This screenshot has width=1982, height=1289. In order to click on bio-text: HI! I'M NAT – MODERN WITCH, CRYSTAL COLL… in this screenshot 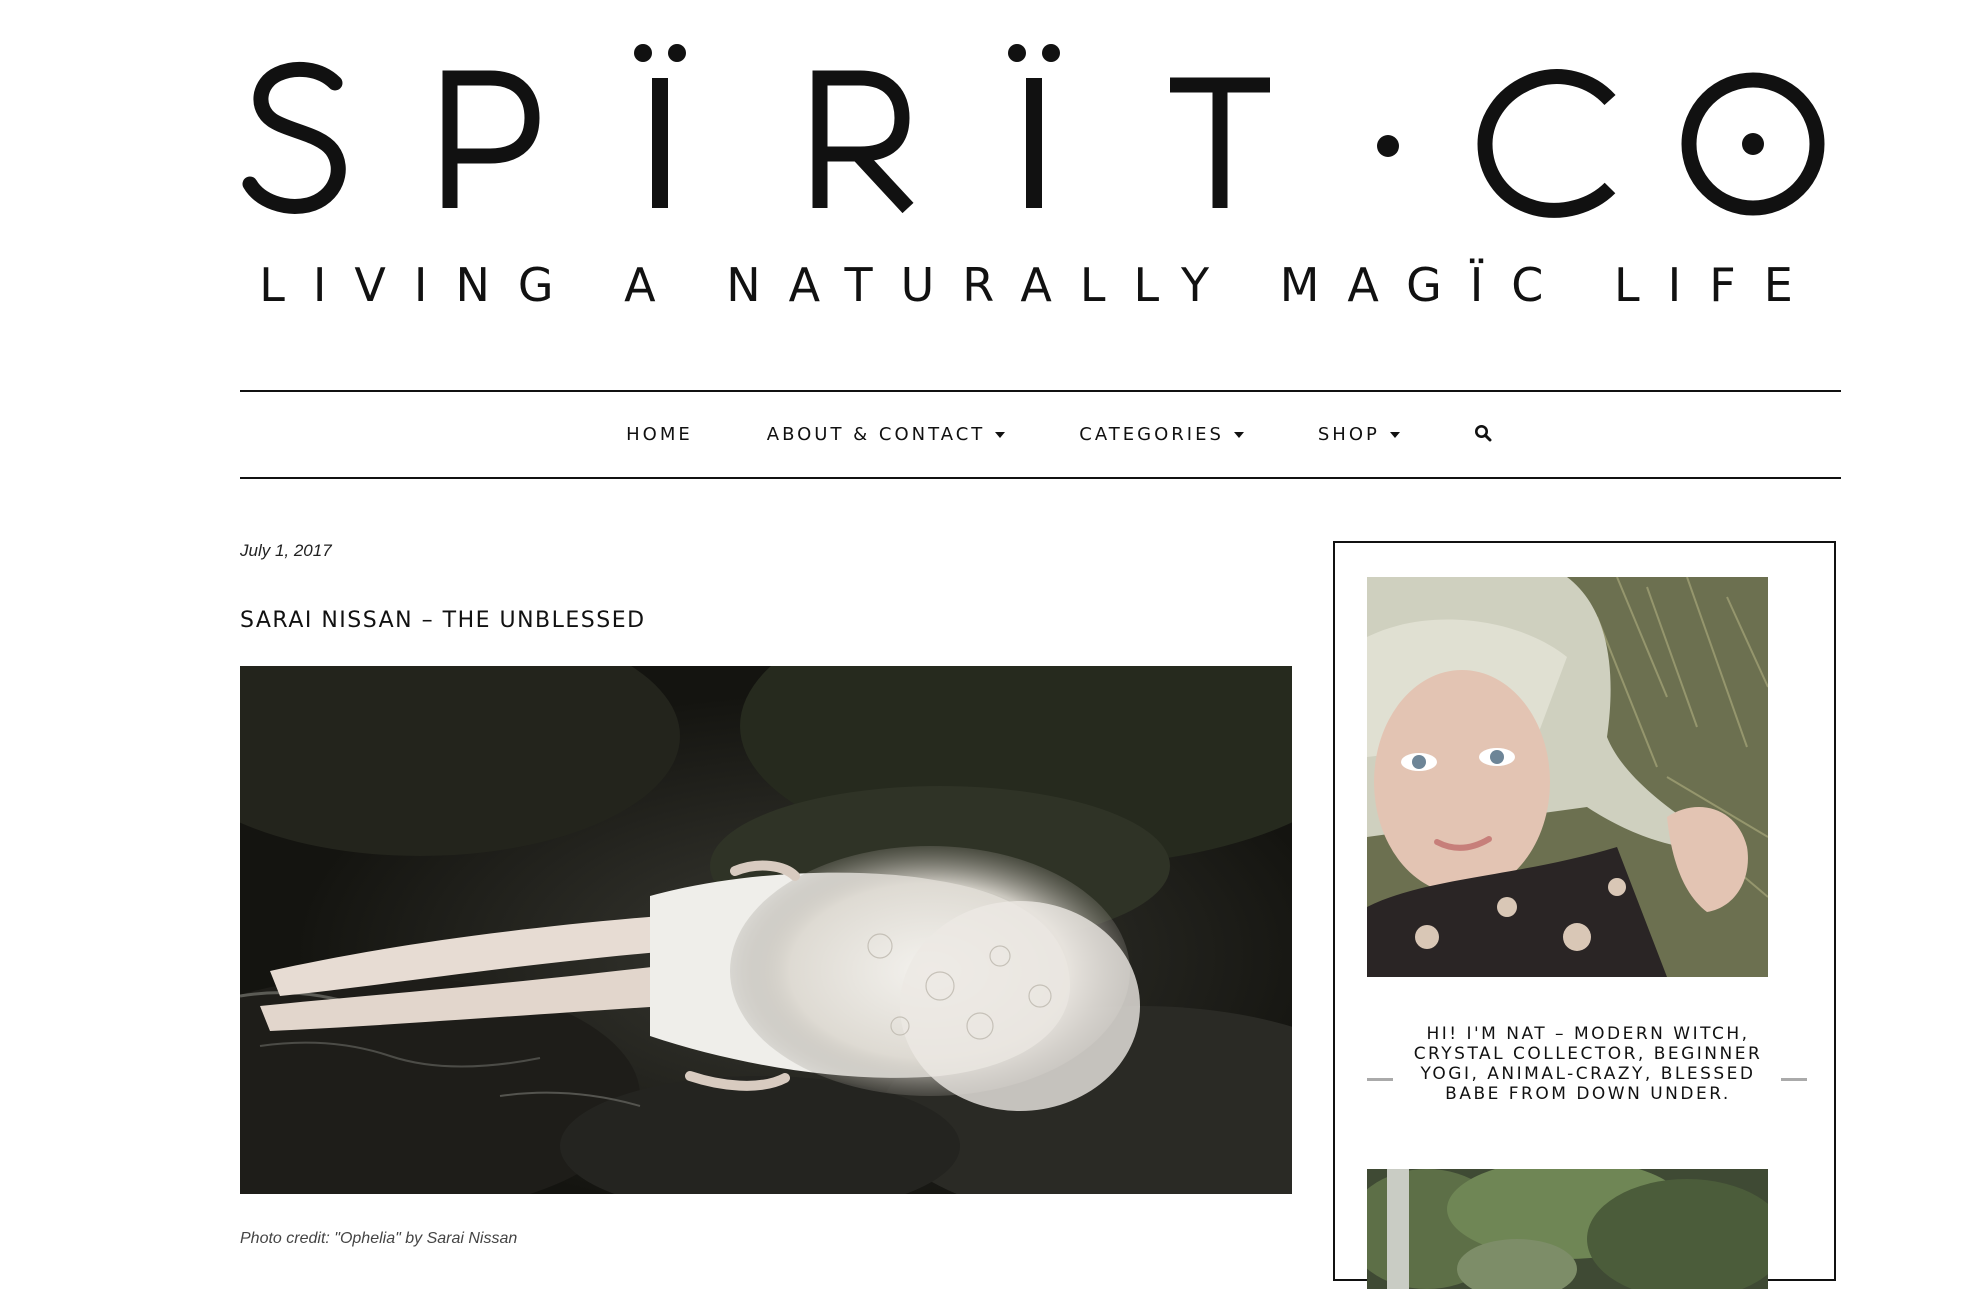, I will do `click(1588, 1064)`.